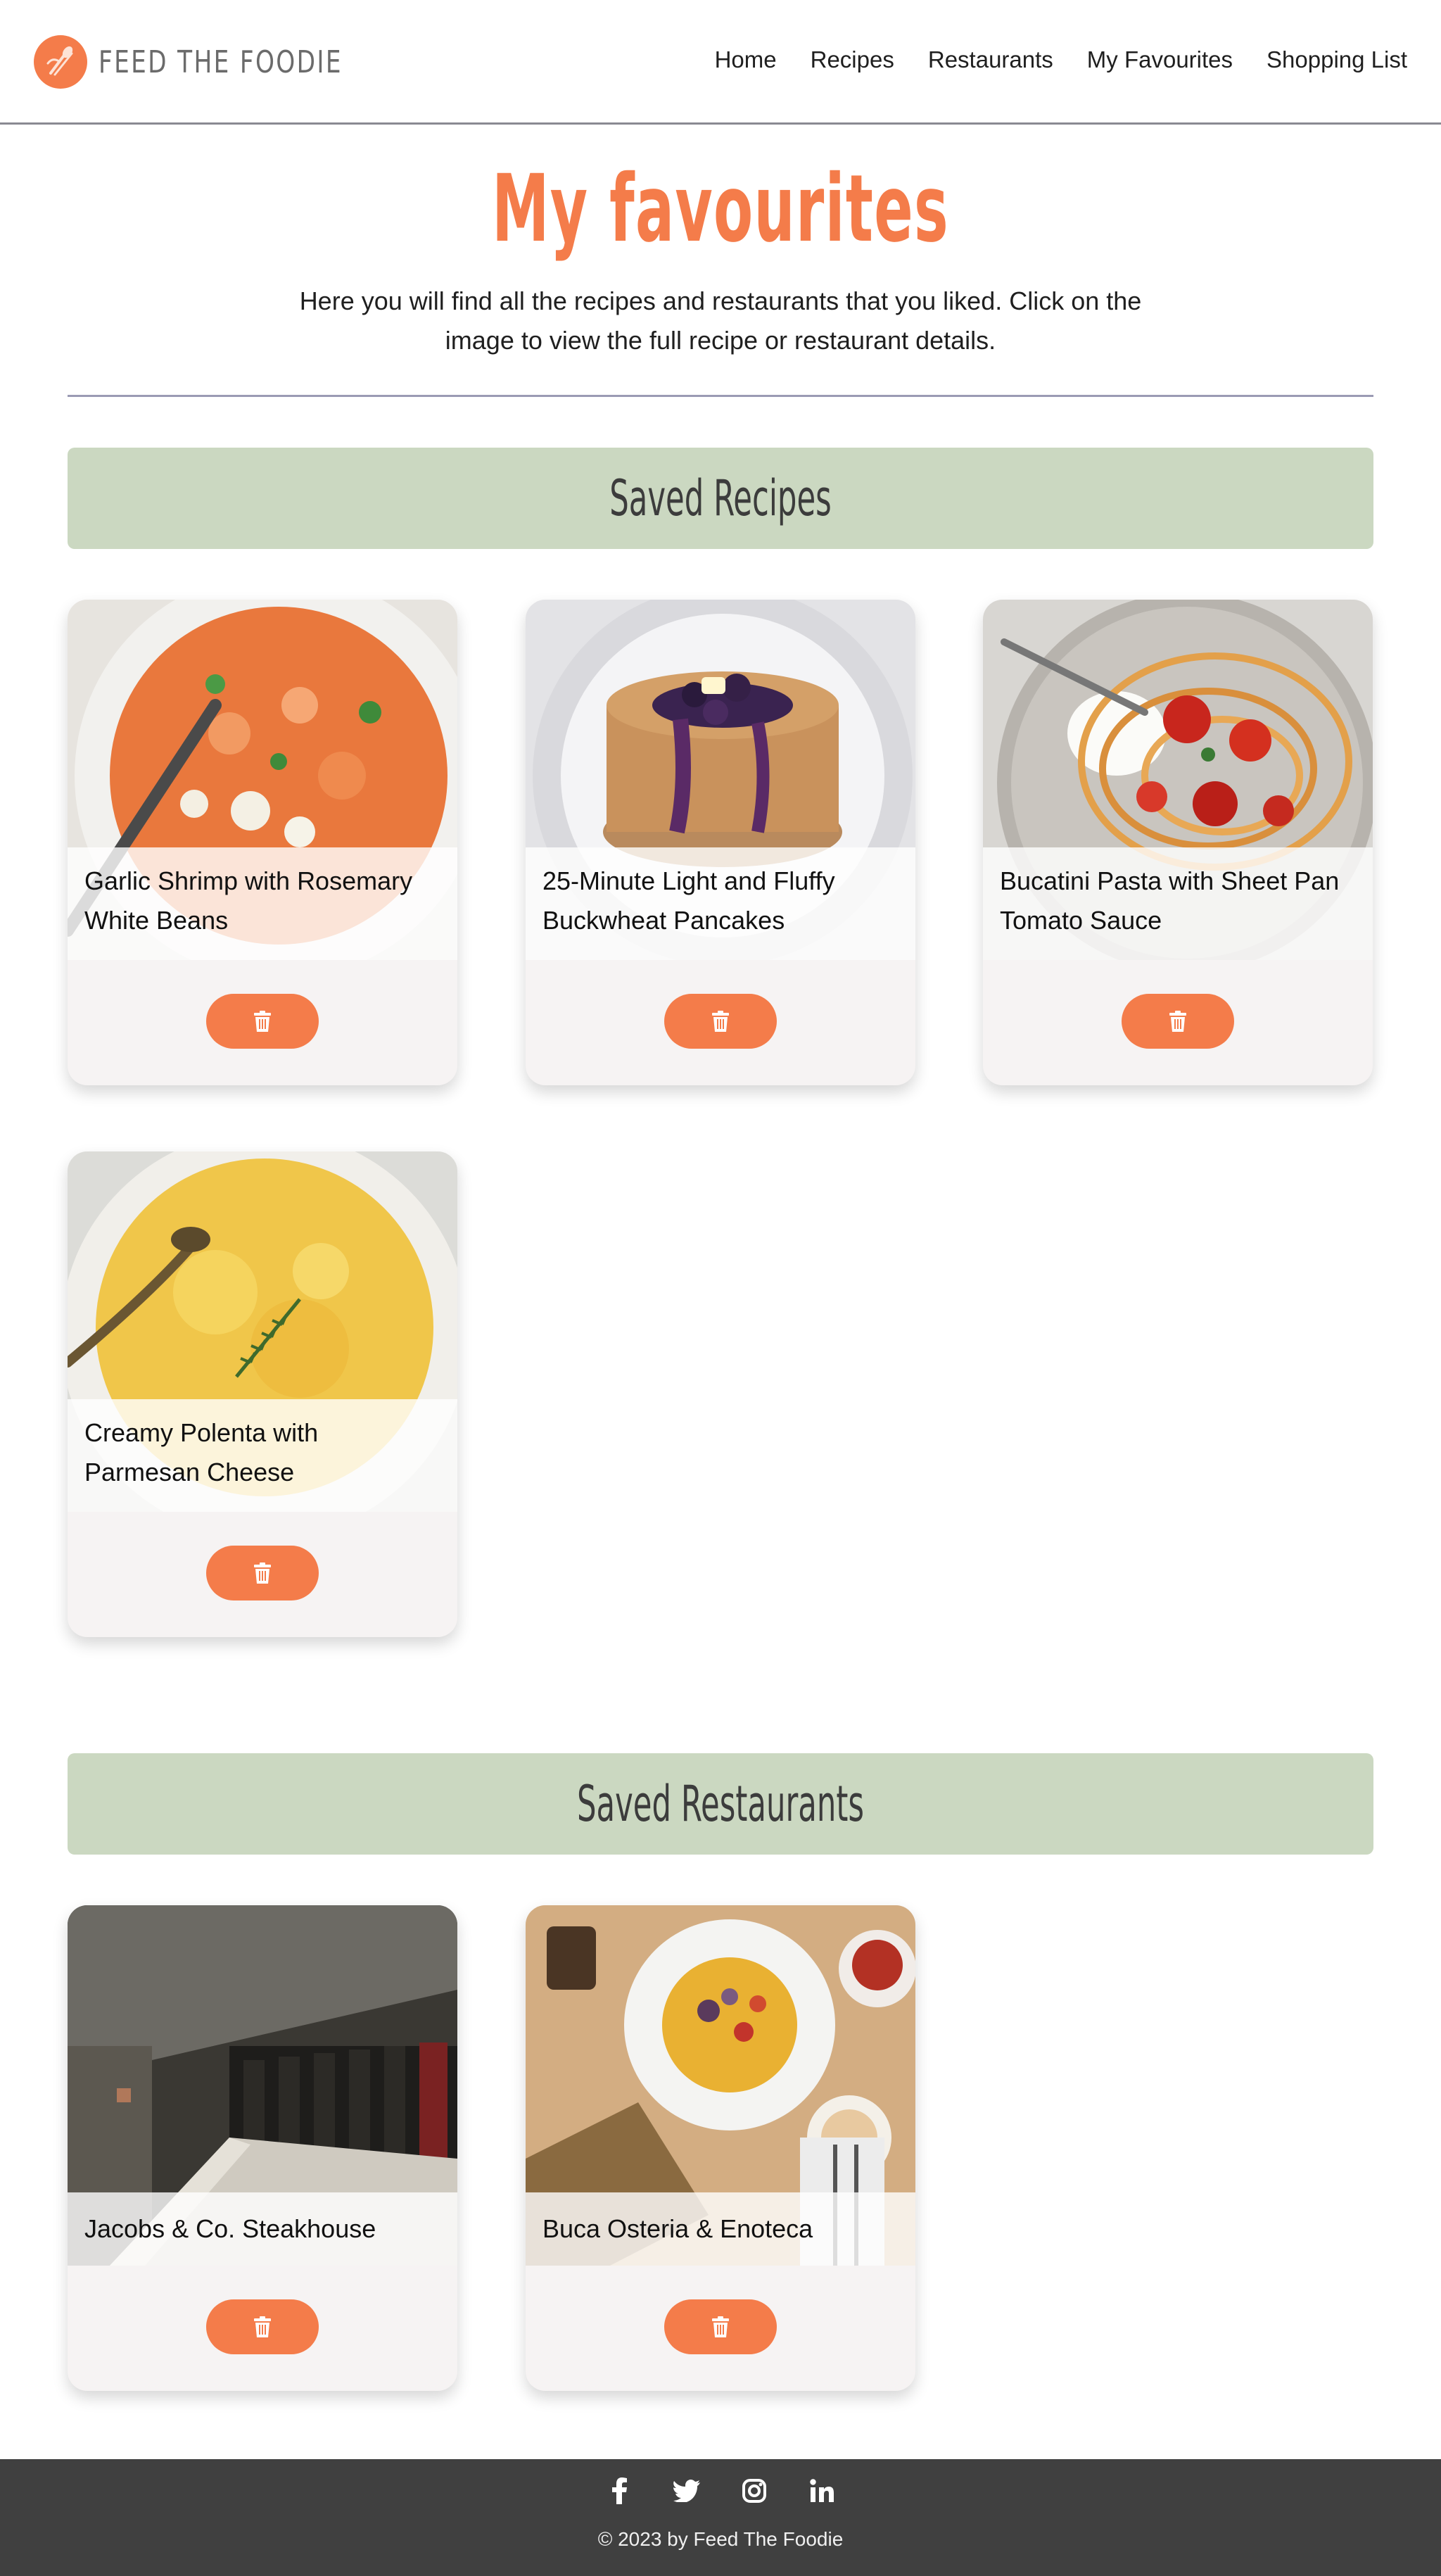 The height and width of the screenshot is (2576, 1441). What do you see at coordinates (262, 2148) in the screenshot?
I see `restaurant-card: Jacobs & Co. Steakhouse` at bounding box center [262, 2148].